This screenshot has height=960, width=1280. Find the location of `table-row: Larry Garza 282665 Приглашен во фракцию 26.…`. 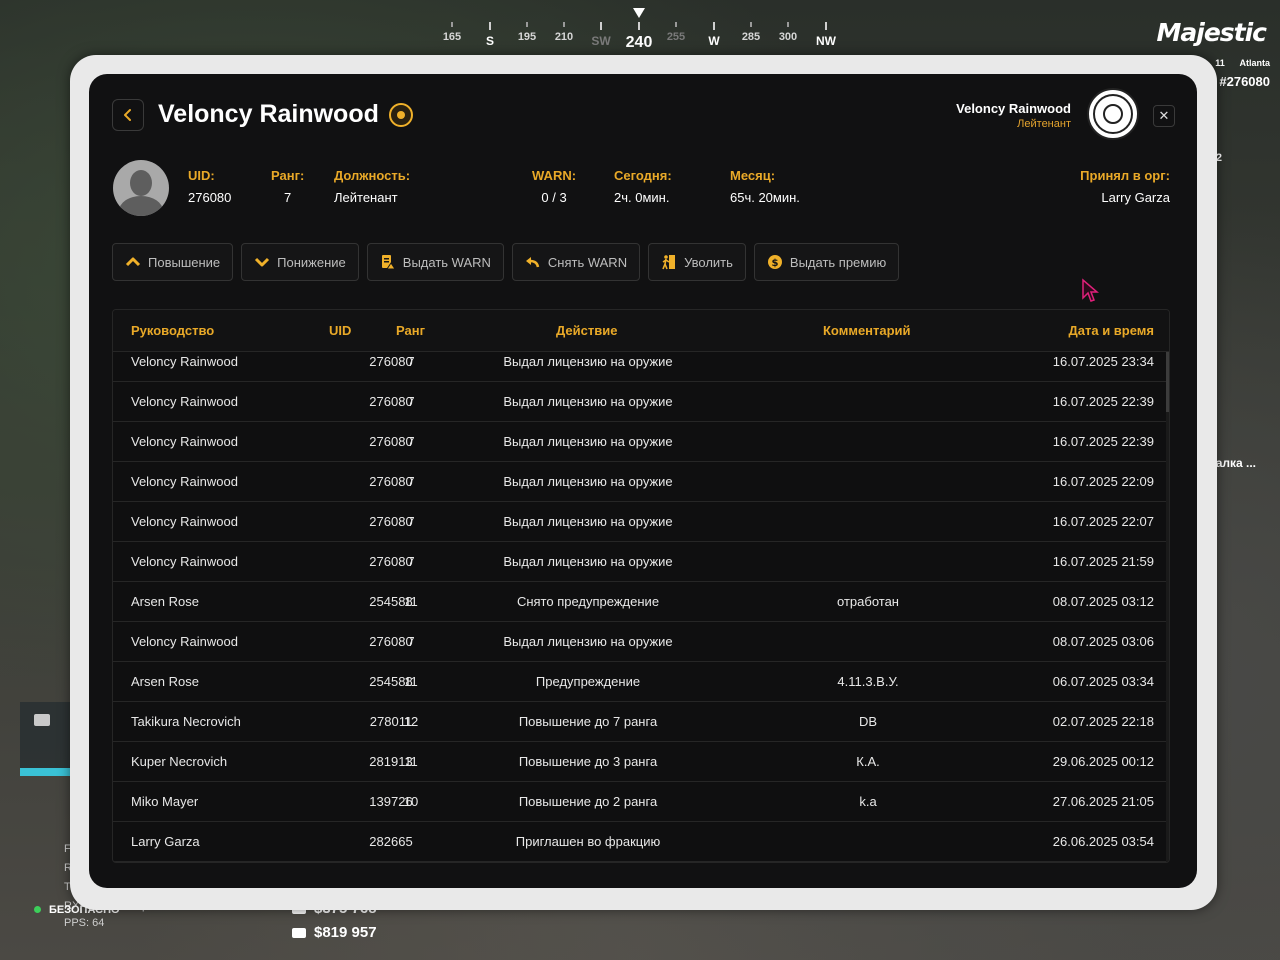

table-row: Larry Garza 282665 Приглашен во фракцию 26.… is located at coordinates (641, 842).